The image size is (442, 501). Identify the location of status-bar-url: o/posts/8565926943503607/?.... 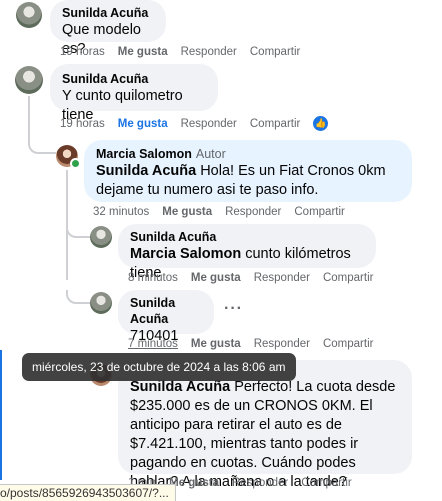
(88, 492).